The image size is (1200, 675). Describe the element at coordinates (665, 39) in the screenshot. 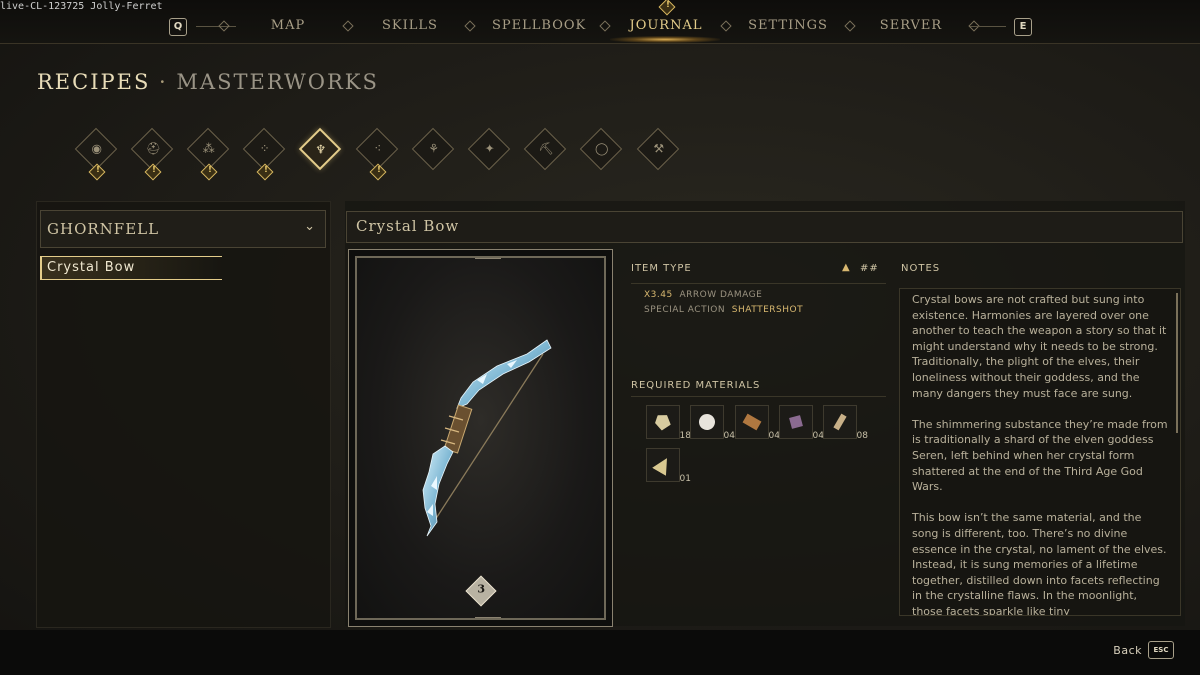

I see `active-tab-glow` at that location.